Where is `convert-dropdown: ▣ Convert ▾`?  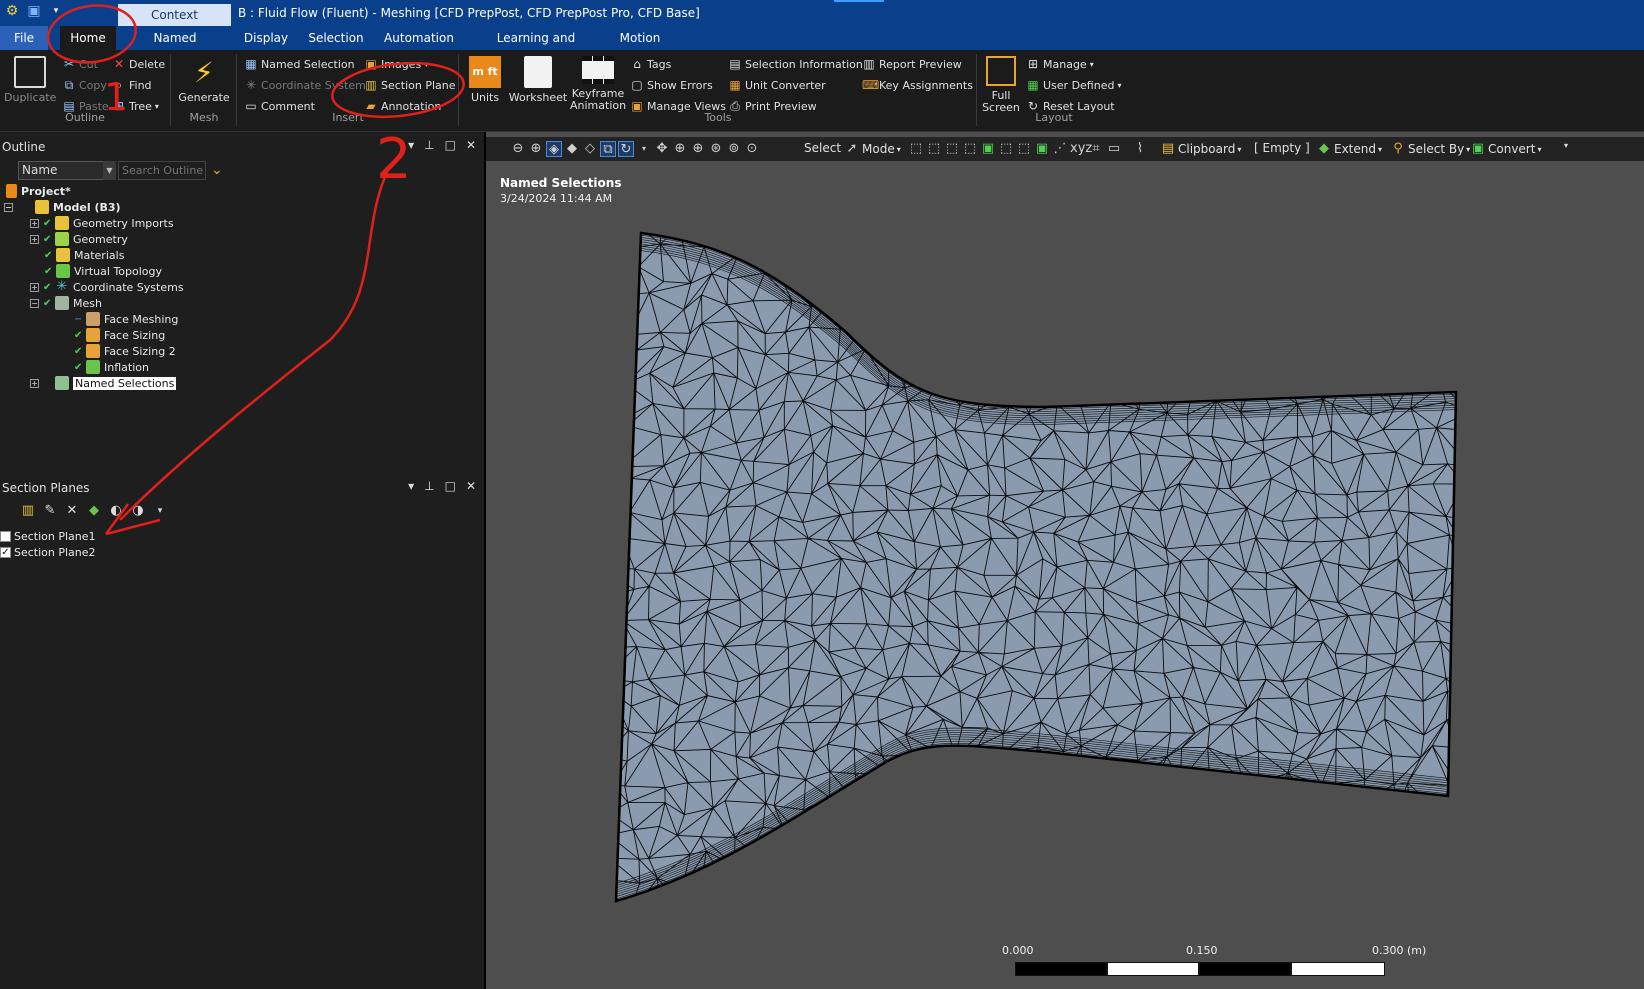
convert-dropdown: ▣ Convert ▾ is located at coordinates (1506, 149).